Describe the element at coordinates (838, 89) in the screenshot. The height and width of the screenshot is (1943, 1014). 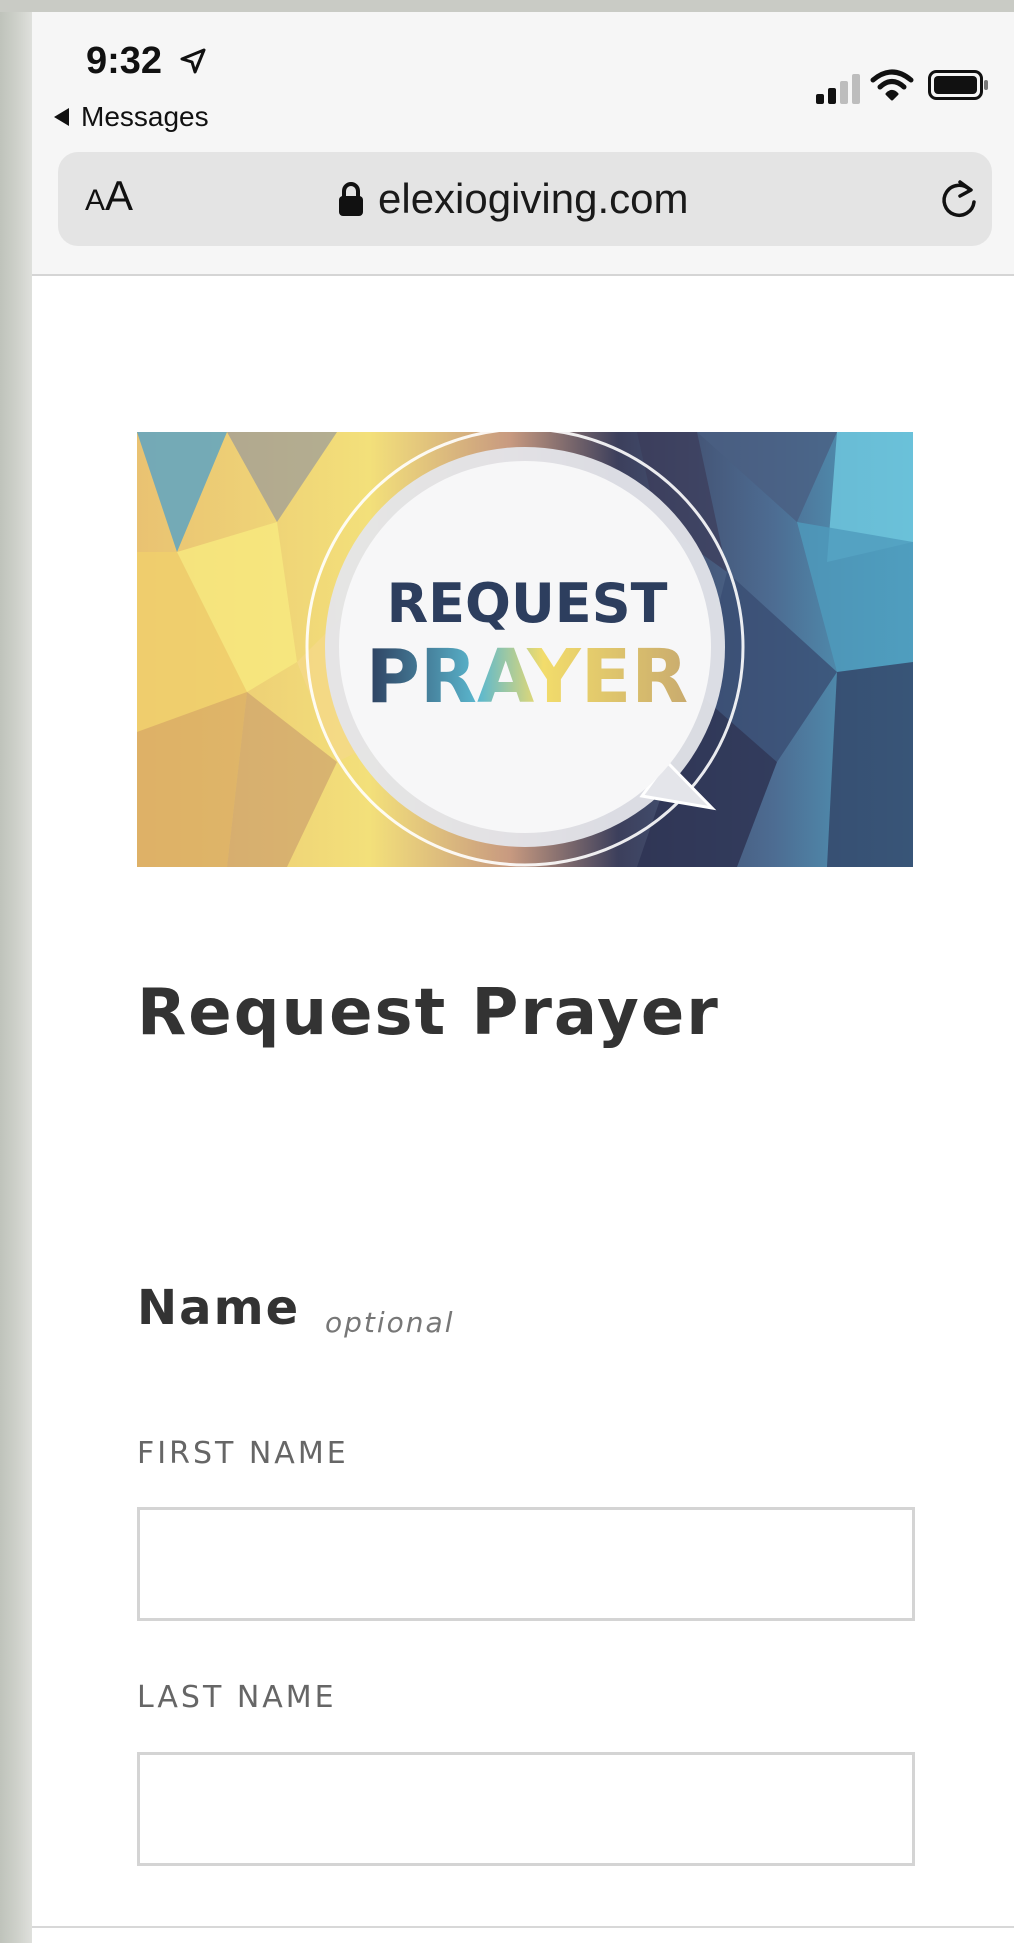
I see `cellular-signal-icon` at that location.